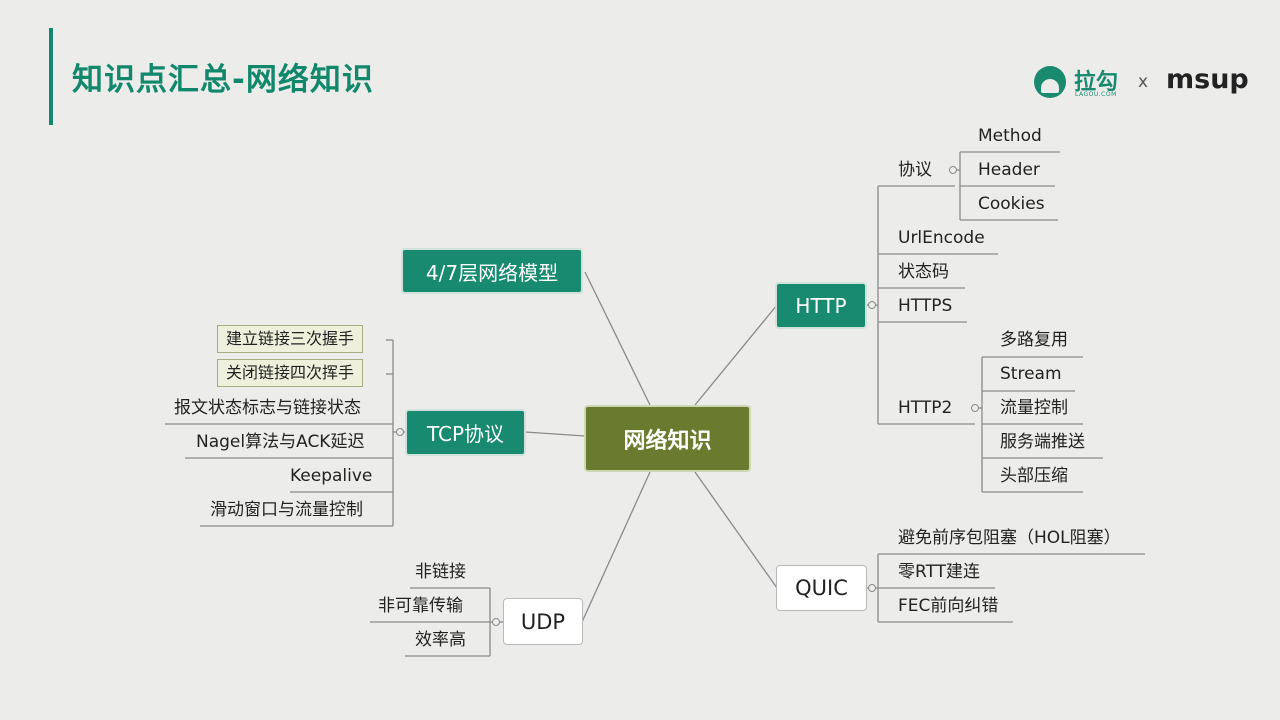 This screenshot has width=1280, height=720. Describe the element at coordinates (1034, 408) in the screenshot. I see `http2-flow-control: 流量控制` at that location.